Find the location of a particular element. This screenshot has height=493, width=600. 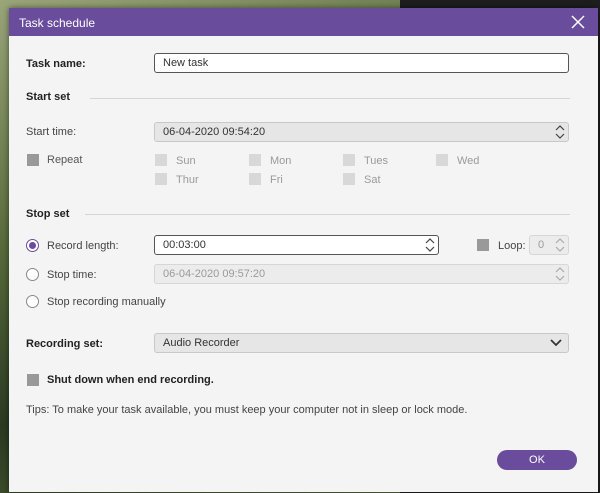

stop-time-value: 06-04-2020 09:57:20 is located at coordinates (214, 274).